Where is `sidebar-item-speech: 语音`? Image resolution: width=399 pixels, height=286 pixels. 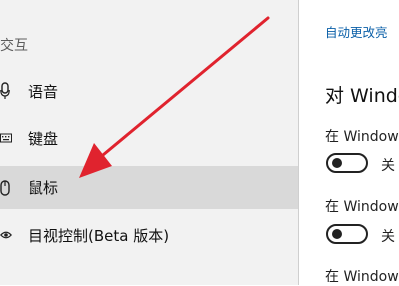
sidebar-item-speech: 语音 is located at coordinates (149, 91).